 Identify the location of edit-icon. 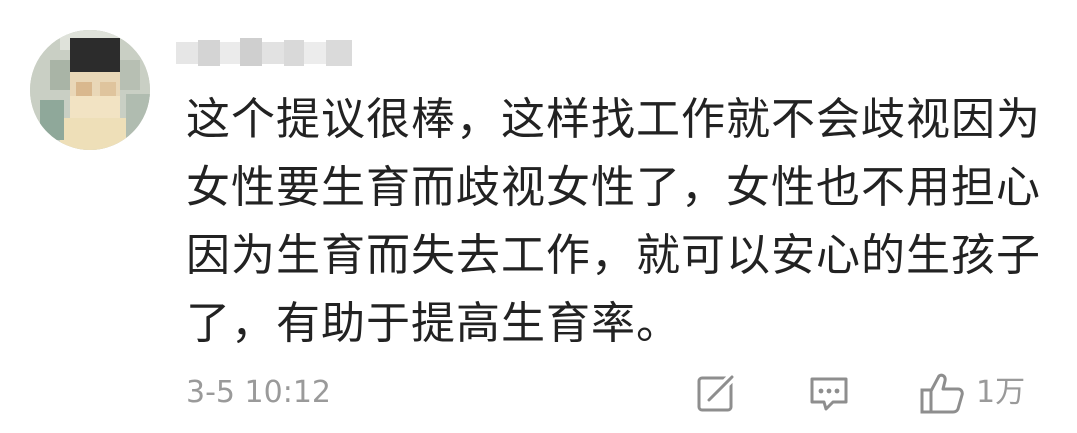
(716, 393).